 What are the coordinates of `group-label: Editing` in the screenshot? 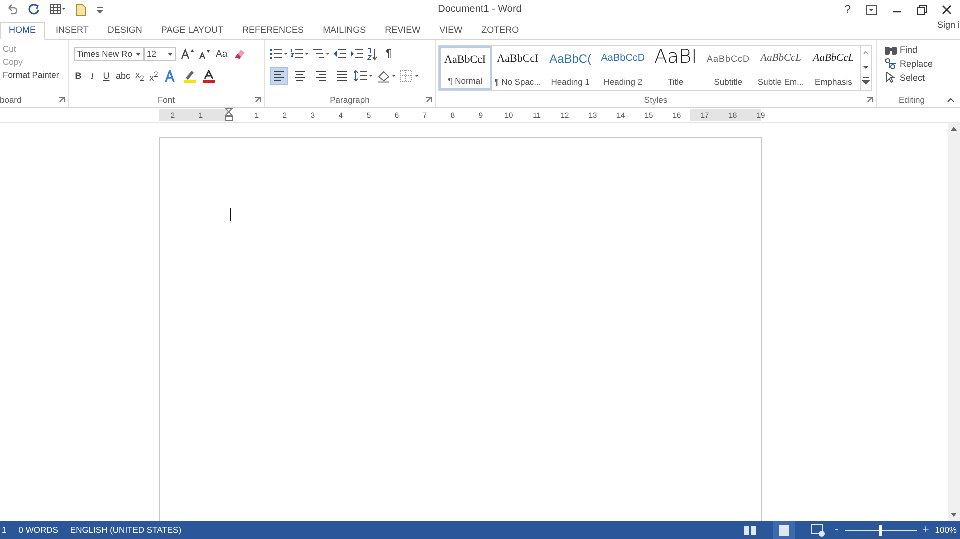 It's located at (912, 100).